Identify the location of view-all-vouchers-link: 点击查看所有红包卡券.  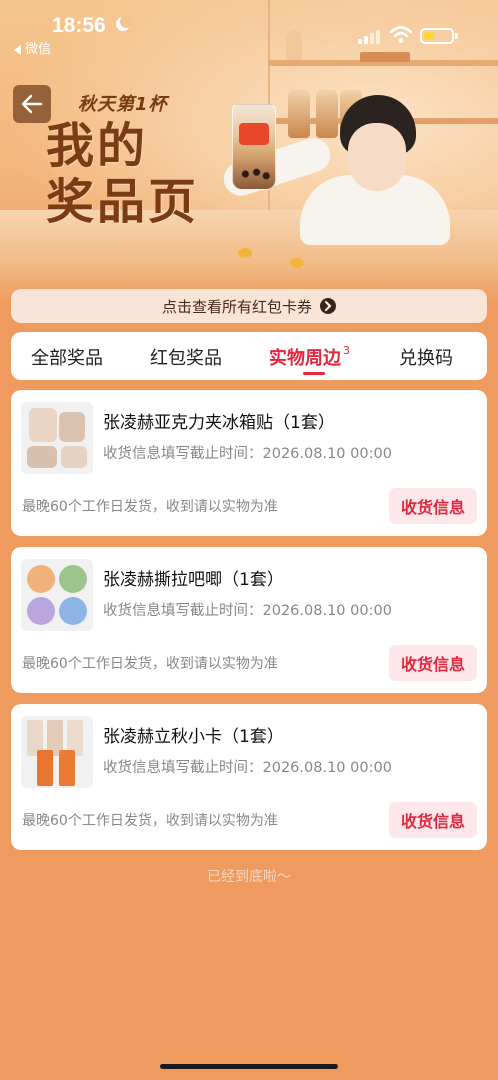
(249, 306).